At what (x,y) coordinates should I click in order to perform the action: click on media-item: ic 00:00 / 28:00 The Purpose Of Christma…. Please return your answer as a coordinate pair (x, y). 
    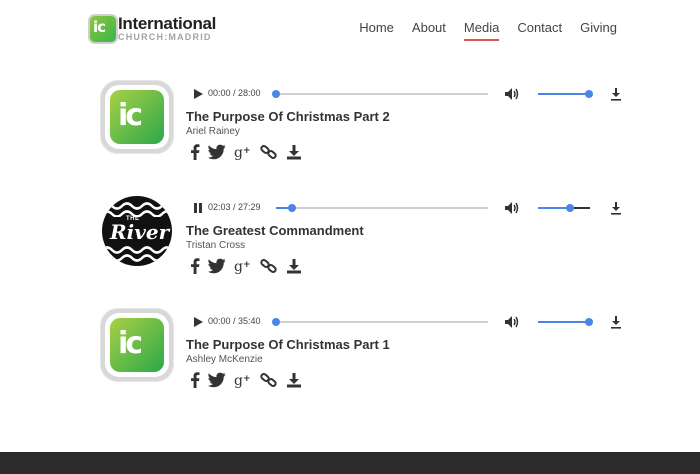
    Looking at the image, I should click on (365, 125).